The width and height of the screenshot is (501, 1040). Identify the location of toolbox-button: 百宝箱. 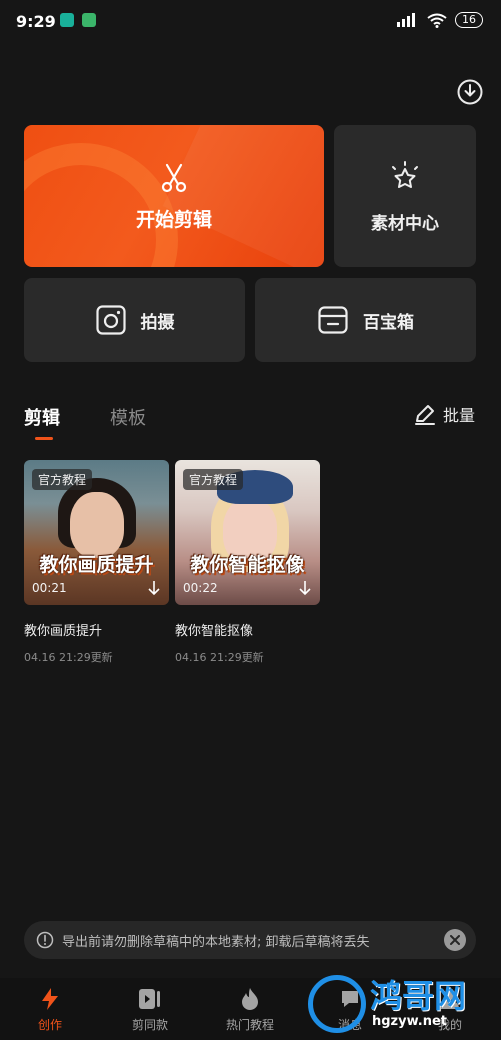
(365, 320).